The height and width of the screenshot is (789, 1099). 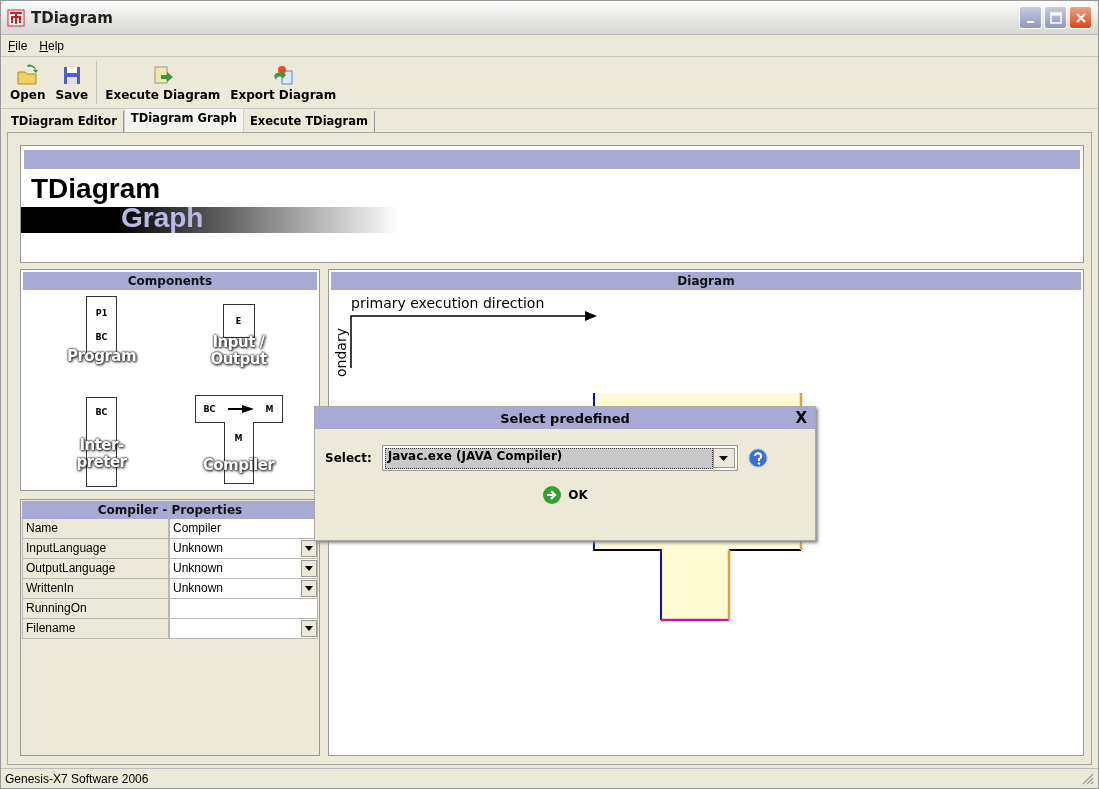 I want to click on component-text: P1, so click(x=101, y=313).